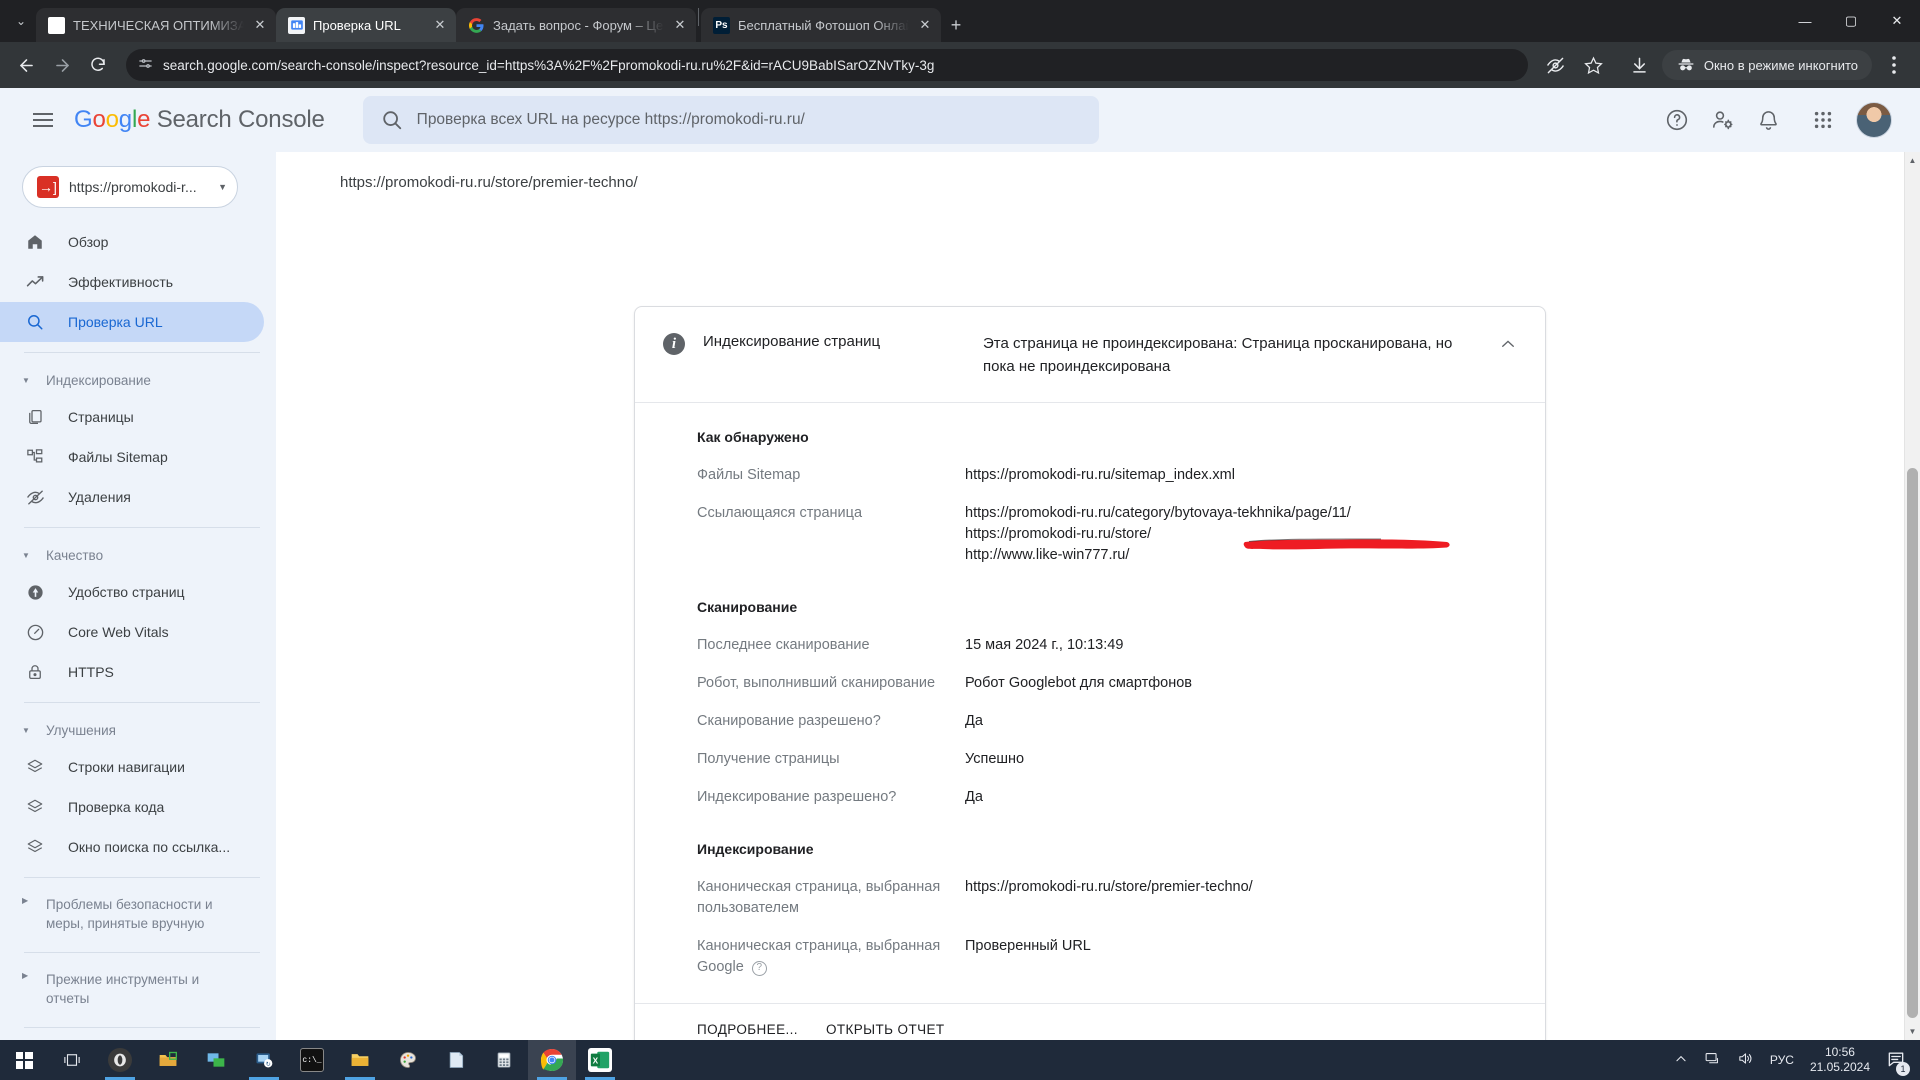  I want to click on open-report-button: ОТКРЫТЬ ОТЧЕТ, so click(885, 1029).